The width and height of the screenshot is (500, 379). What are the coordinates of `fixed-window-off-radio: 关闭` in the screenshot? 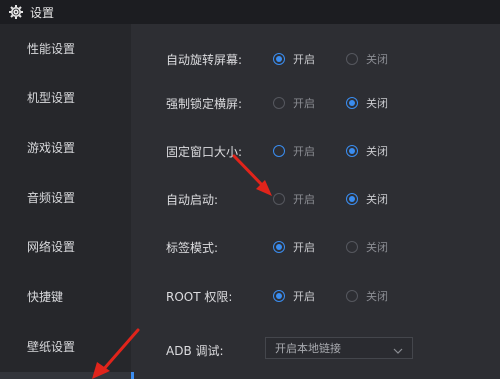 It's located at (367, 151).